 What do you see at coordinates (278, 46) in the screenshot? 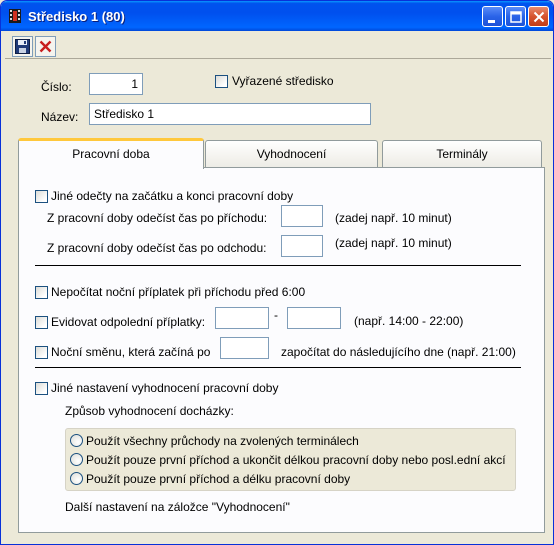
I see `toolbar` at bounding box center [278, 46].